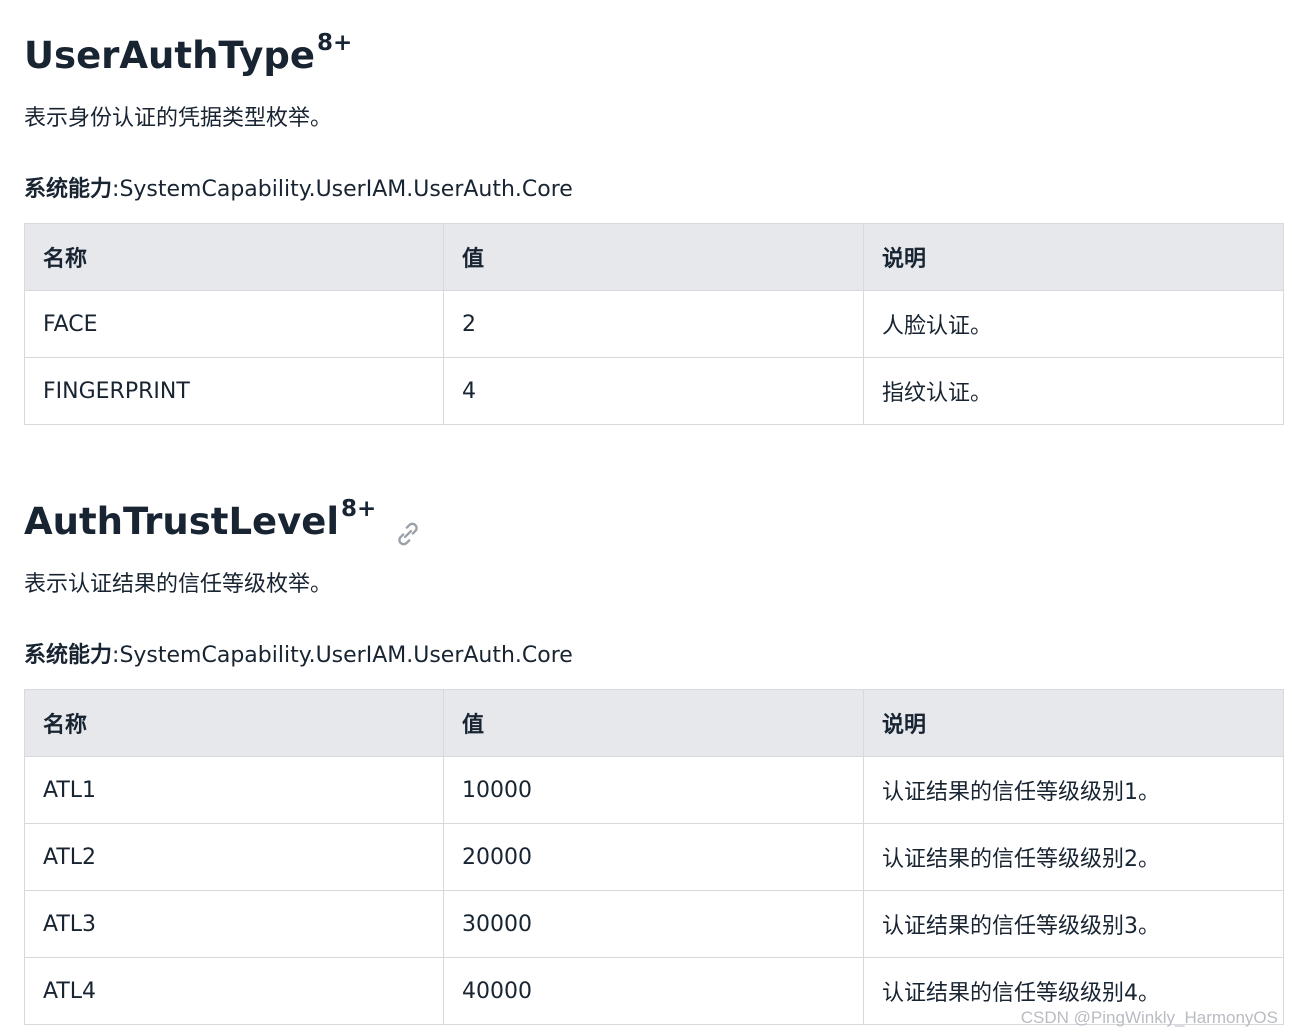  What do you see at coordinates (1073, 857) in the screenshot?
I see `cell-description: 认证结果的信任等级级别2。` at bounding box center [1073, 857].